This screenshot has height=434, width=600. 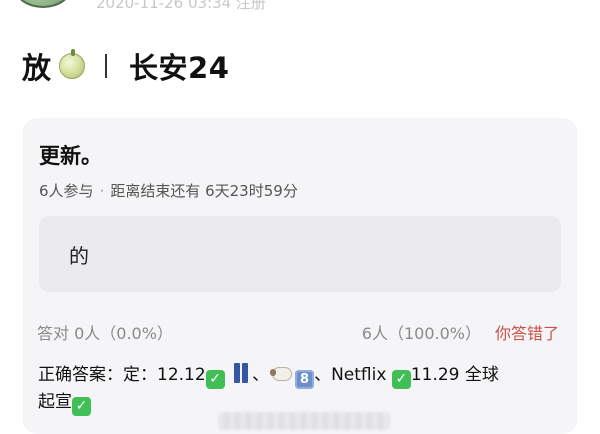 I want to click on answer-suffix-1: 11.29 全球, so click(x=454, y=375).